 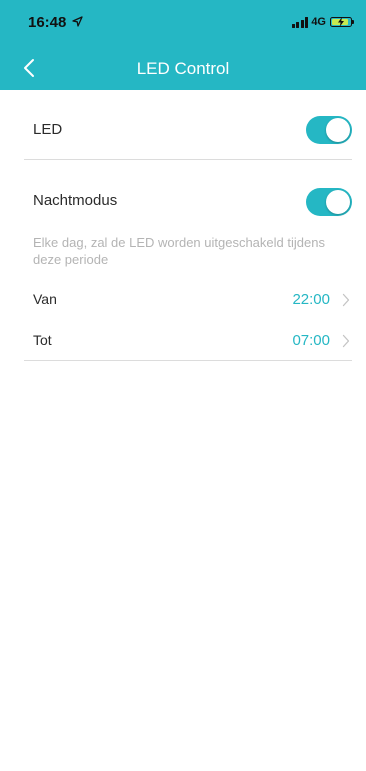 I want to click on to-time-value: 07:00, so click(x=311, y=340).